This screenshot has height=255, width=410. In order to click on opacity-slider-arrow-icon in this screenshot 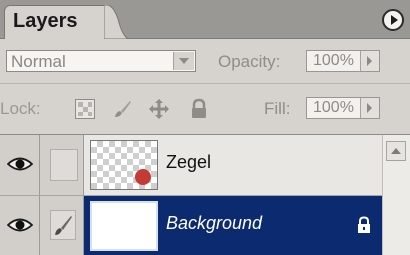, I will do `click(369, 61)`.